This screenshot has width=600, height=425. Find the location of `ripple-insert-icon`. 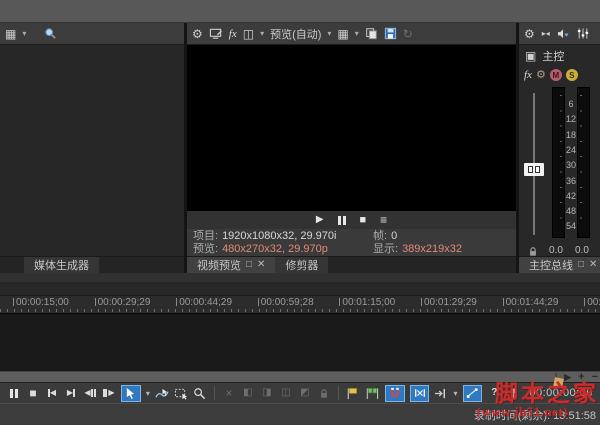

ripple-insert-icon is located at coordinates (440, 393).